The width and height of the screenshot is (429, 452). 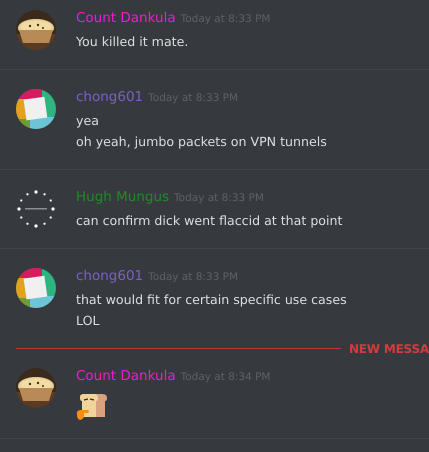 What do you see at coordinates (201, 142) in the screenshot?
I see `message-text: oh yeah, jumbo packets on VPN tunnels` at bounding box center [201, 142].